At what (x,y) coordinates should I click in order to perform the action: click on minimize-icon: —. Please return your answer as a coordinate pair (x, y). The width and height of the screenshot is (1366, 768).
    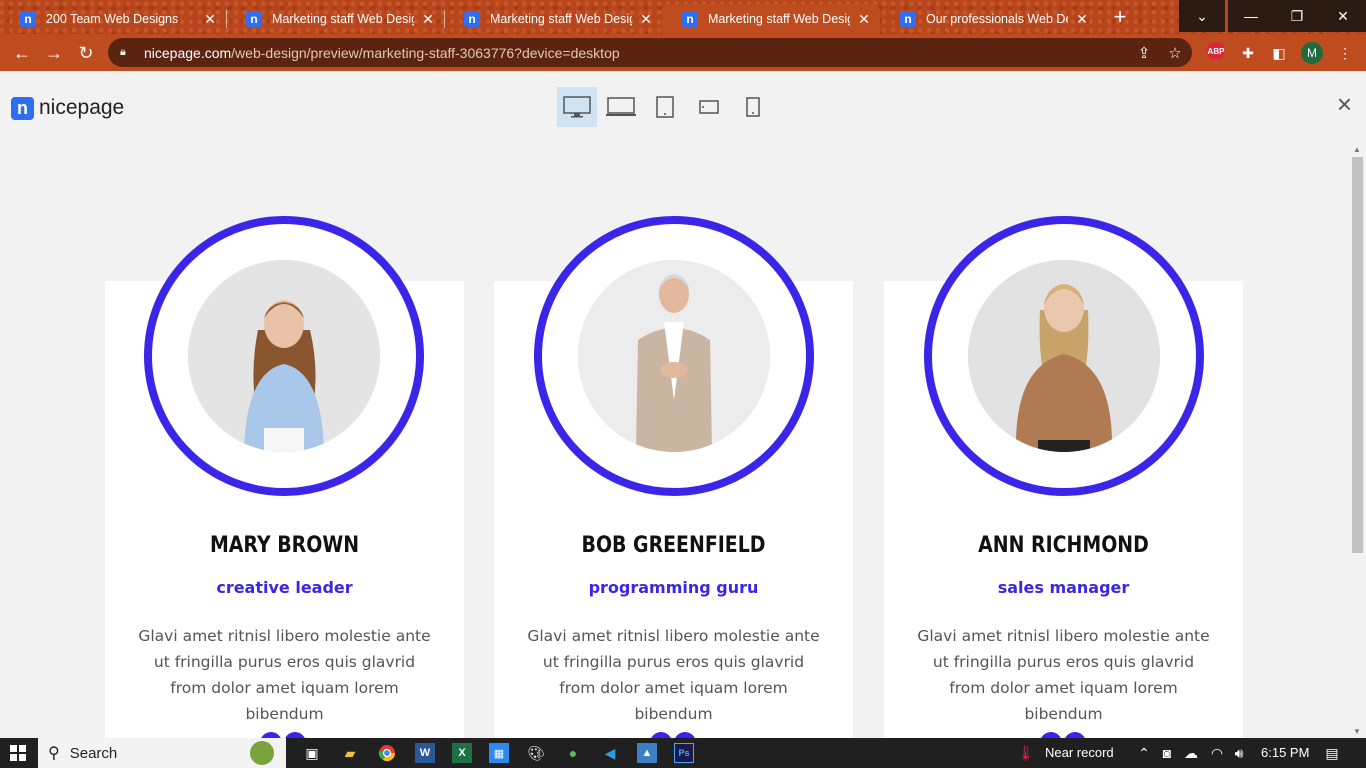
    Looking at the image, I should click on (1251, 16).